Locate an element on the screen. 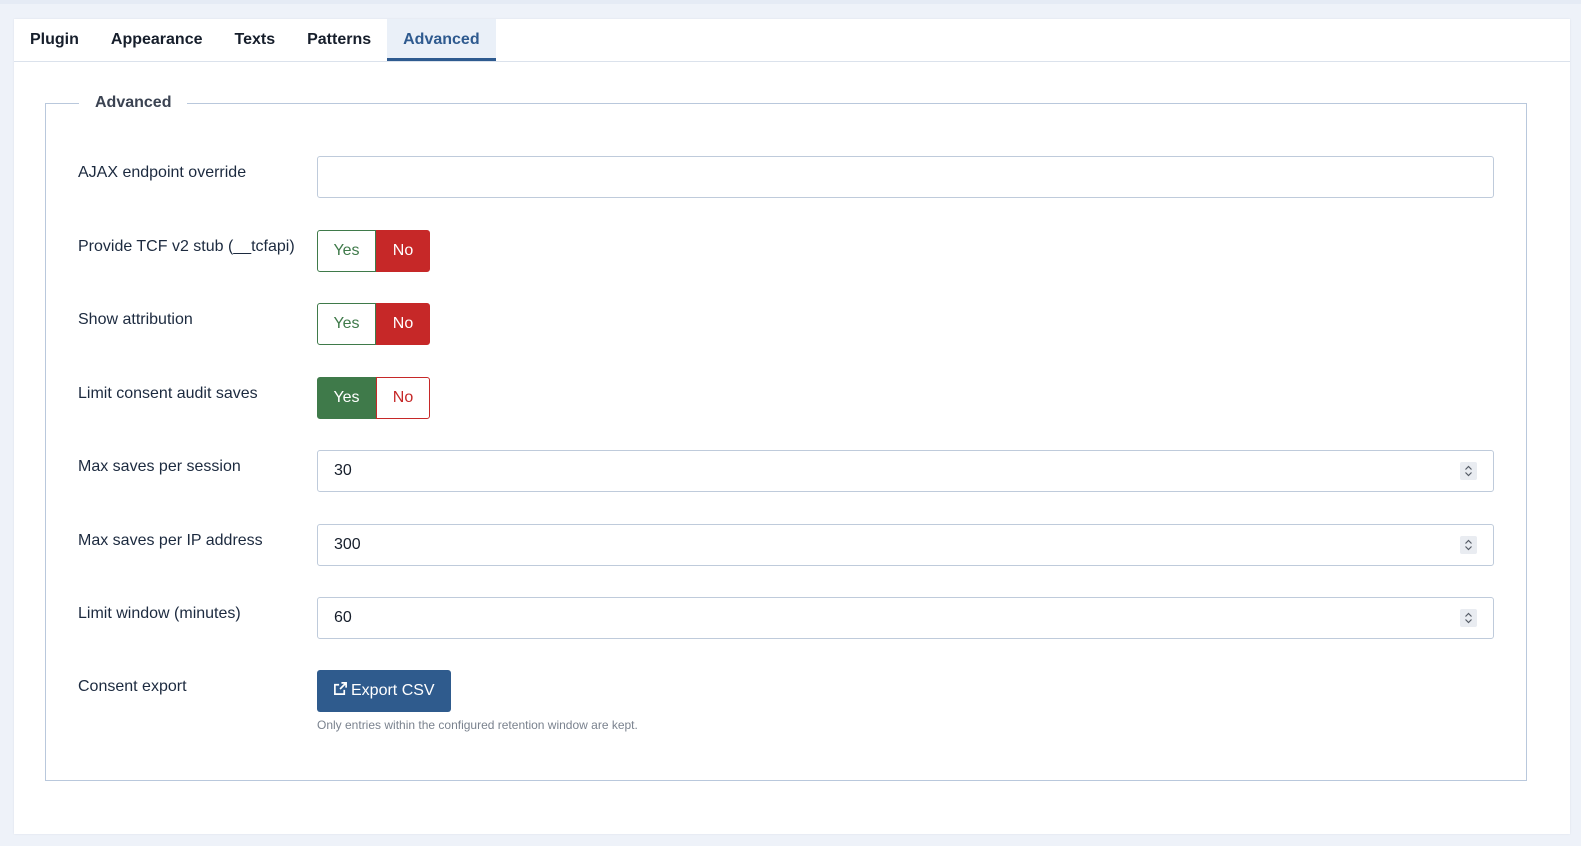  max-ip-label: Max saves per IP address is located at coordinates (170, 540).